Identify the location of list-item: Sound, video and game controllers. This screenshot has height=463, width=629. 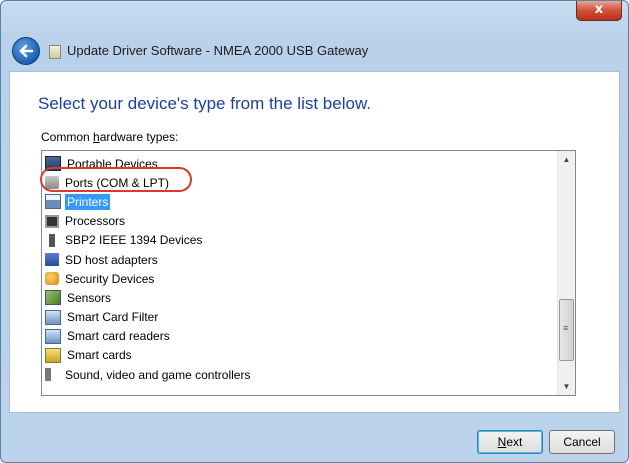
(300, 374).